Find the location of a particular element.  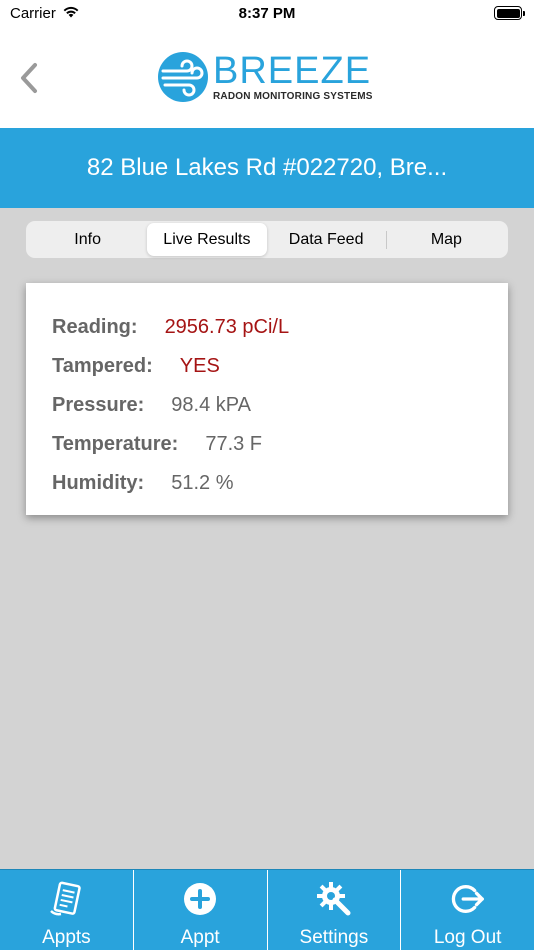

tab-label: Data Feed is located at coordinates (326, 239).